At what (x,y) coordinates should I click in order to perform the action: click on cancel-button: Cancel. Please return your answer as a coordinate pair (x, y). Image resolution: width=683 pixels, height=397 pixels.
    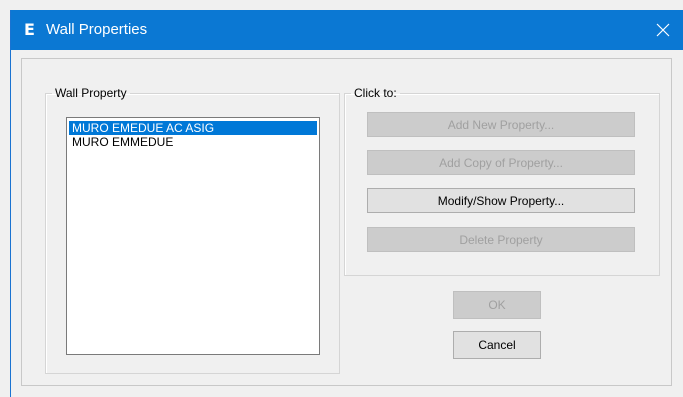
    Looking at the image, I should click on (497, 345).